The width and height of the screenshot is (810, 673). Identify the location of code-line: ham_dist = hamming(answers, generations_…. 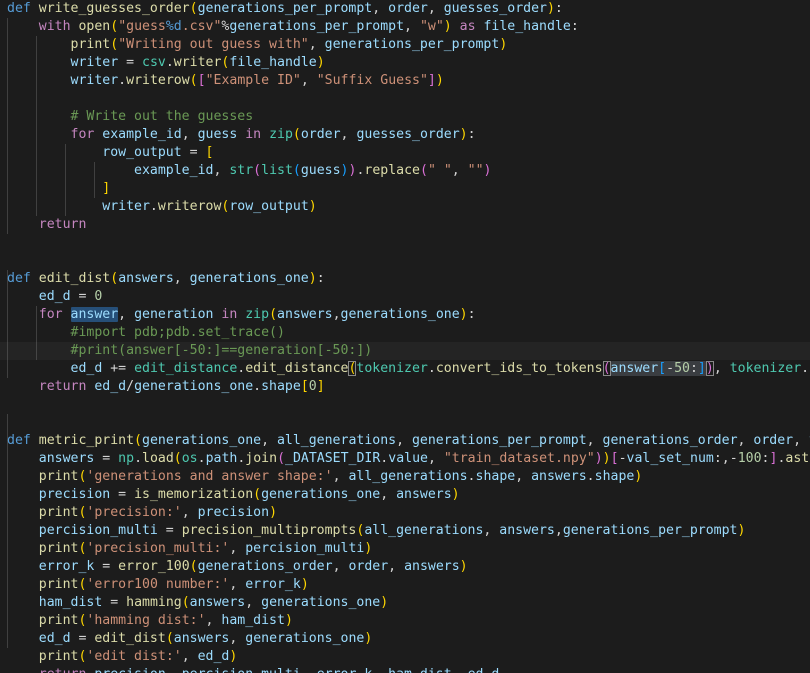
(405, 603).